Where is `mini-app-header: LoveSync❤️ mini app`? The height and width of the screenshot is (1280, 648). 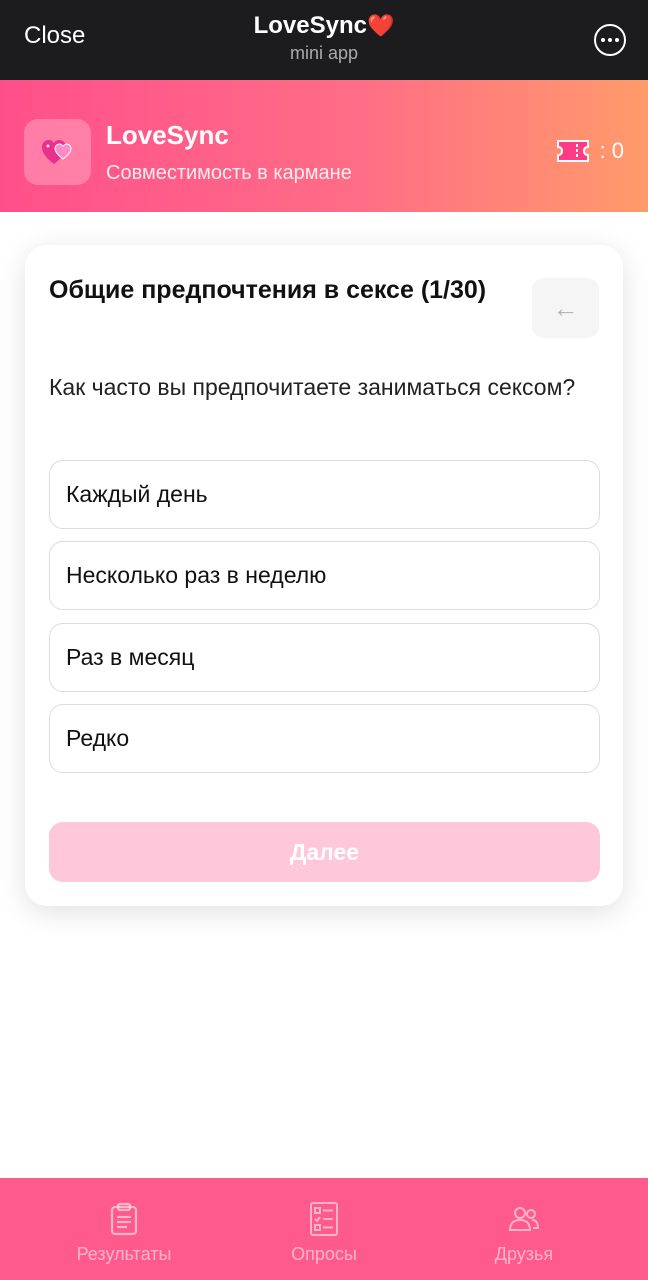
mini-app-header: LoveSync❤️ mini app is located at coordinates (324, 37).